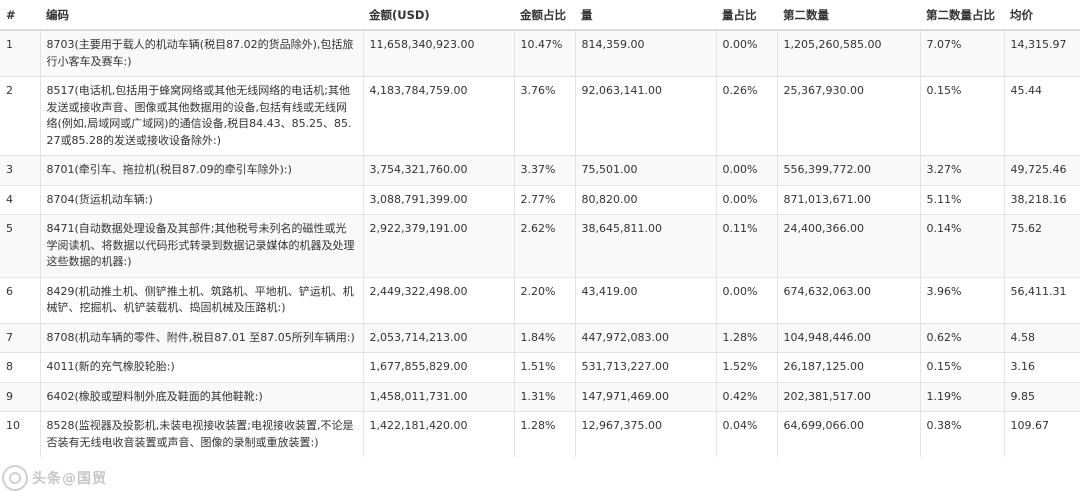  What do you see at coordinates (438, 199) in the screenshot?
I see `cell-amount: 3,088,791,399.00` at bounding box center [438, 199].